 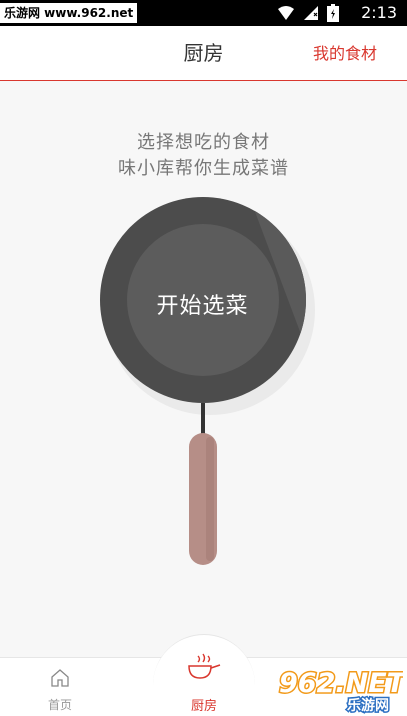 What do you see at coordinates (333, 13) in the screenshot?
I see `battery-icon` at bounding box center [333, 13].